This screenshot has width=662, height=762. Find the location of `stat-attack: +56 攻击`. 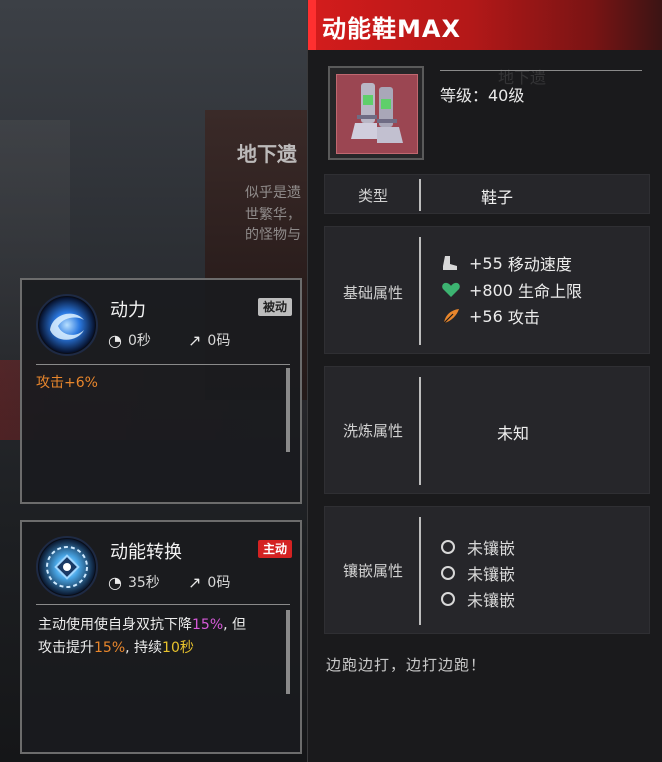

stat-attack: +56 攻击 is located at coordinates (490, 316).